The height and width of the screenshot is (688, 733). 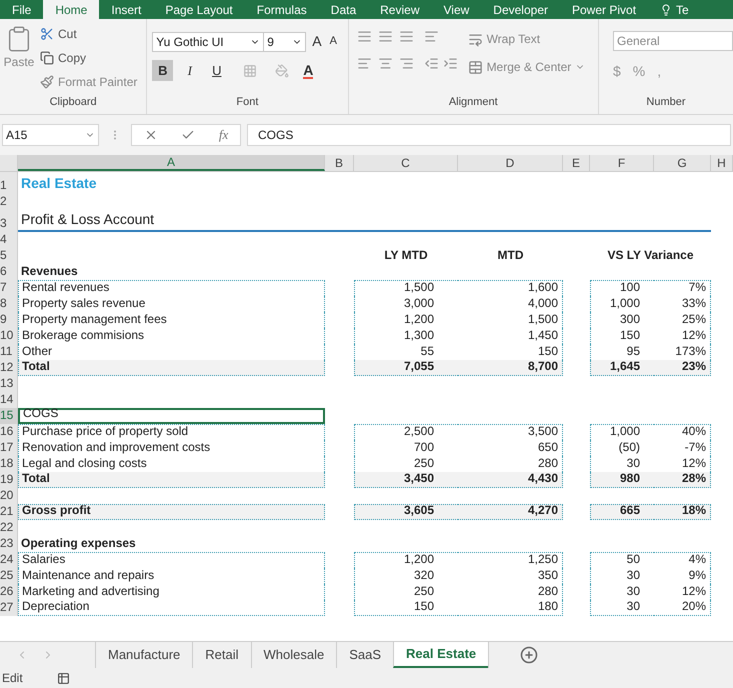 What do you see at coordinates (9, 272) in the screenshot?
I see `row-number: 6` at bounding box center [9, 272].